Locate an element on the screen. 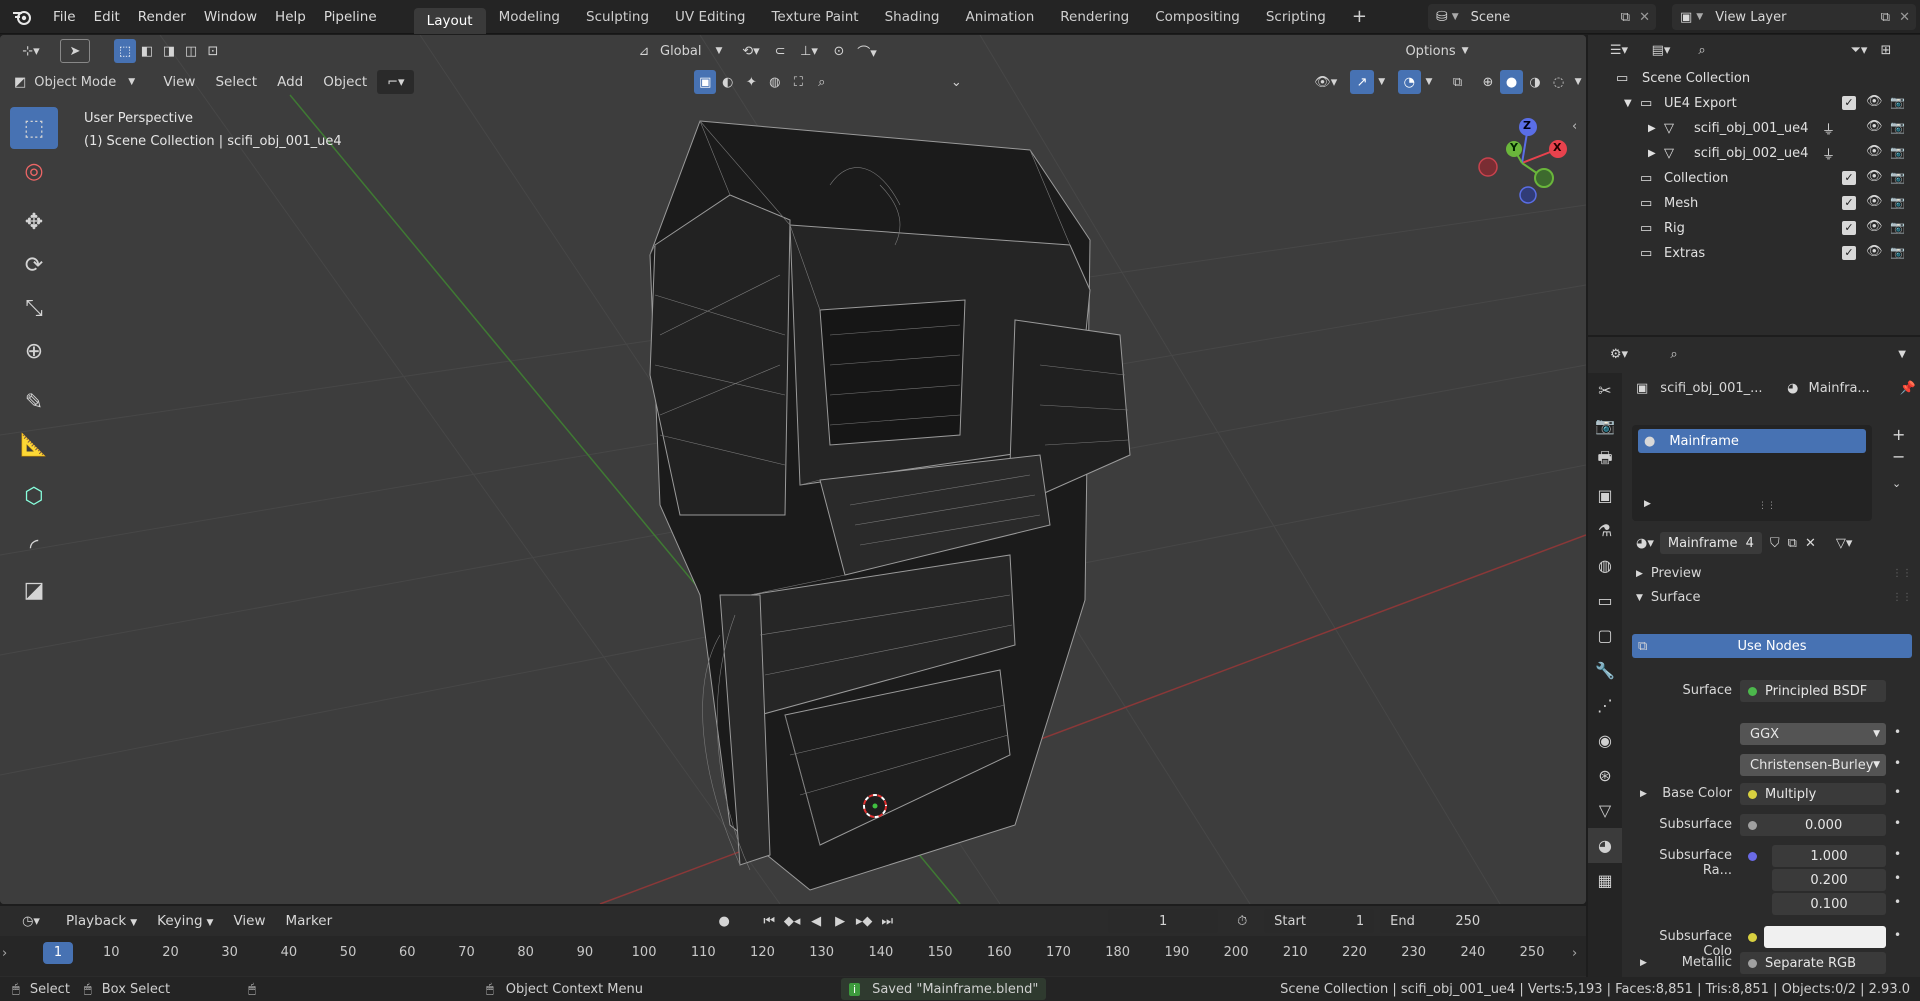 The width and height of the screenshot is (1920, 1001). scene-selector: ⛁ ▼ Scene ⧉ ✕ is located at coordinates (1542, 17).